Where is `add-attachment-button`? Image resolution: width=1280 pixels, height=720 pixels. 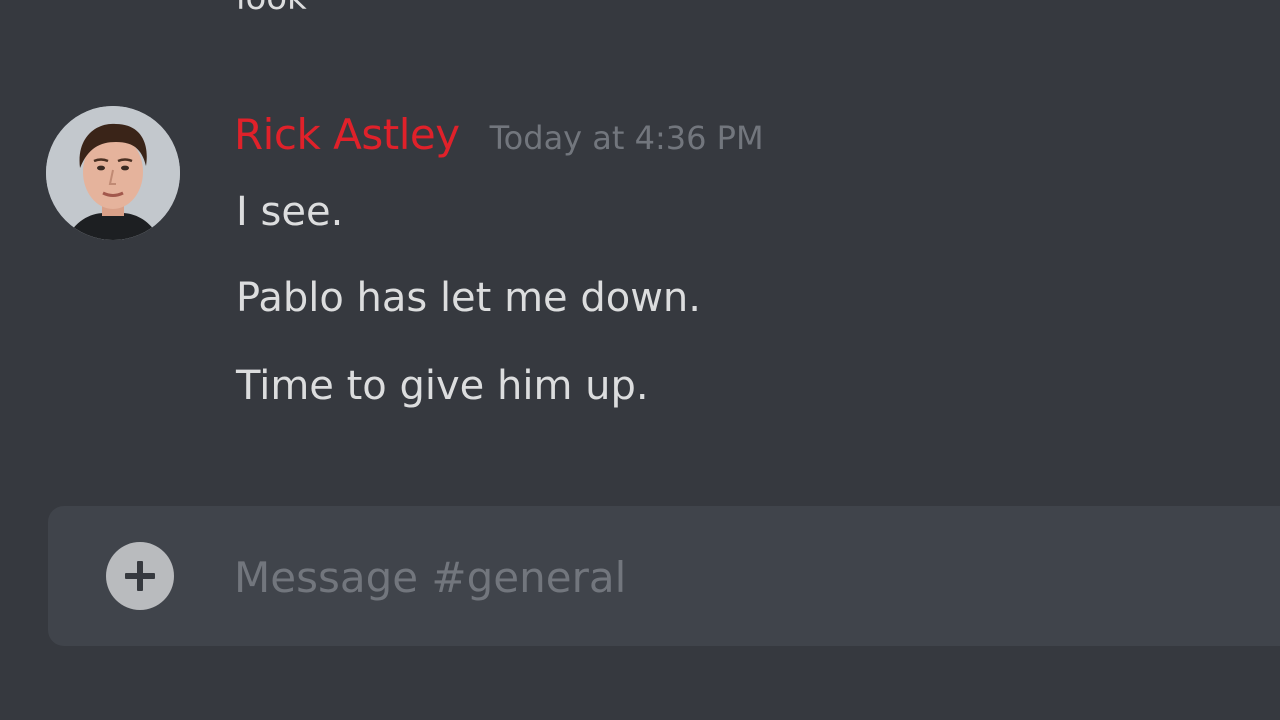 add-attachment-button is located at coordinates (140, 576).